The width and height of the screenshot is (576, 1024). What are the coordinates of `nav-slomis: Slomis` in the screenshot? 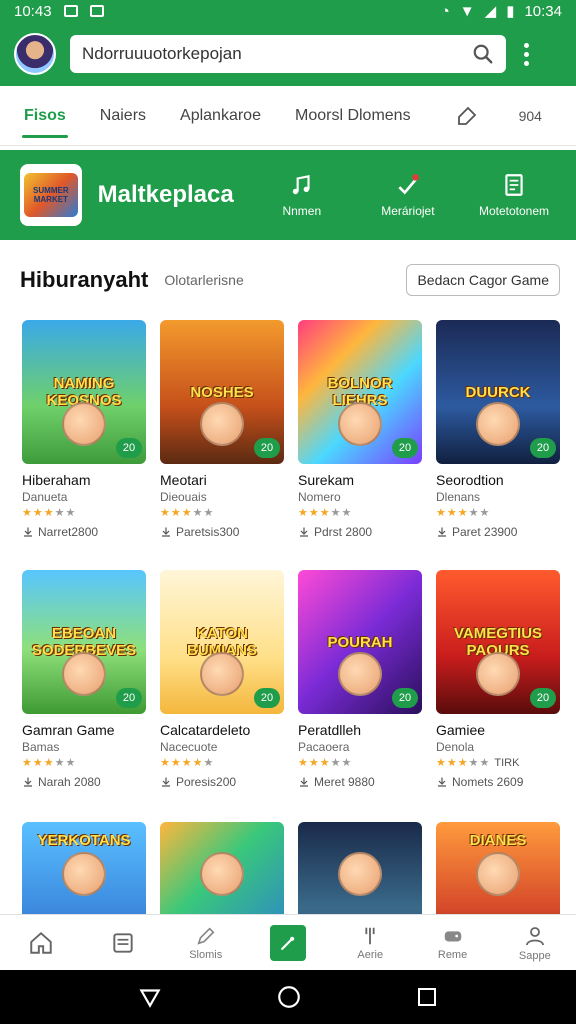 It's located at (206, 943).